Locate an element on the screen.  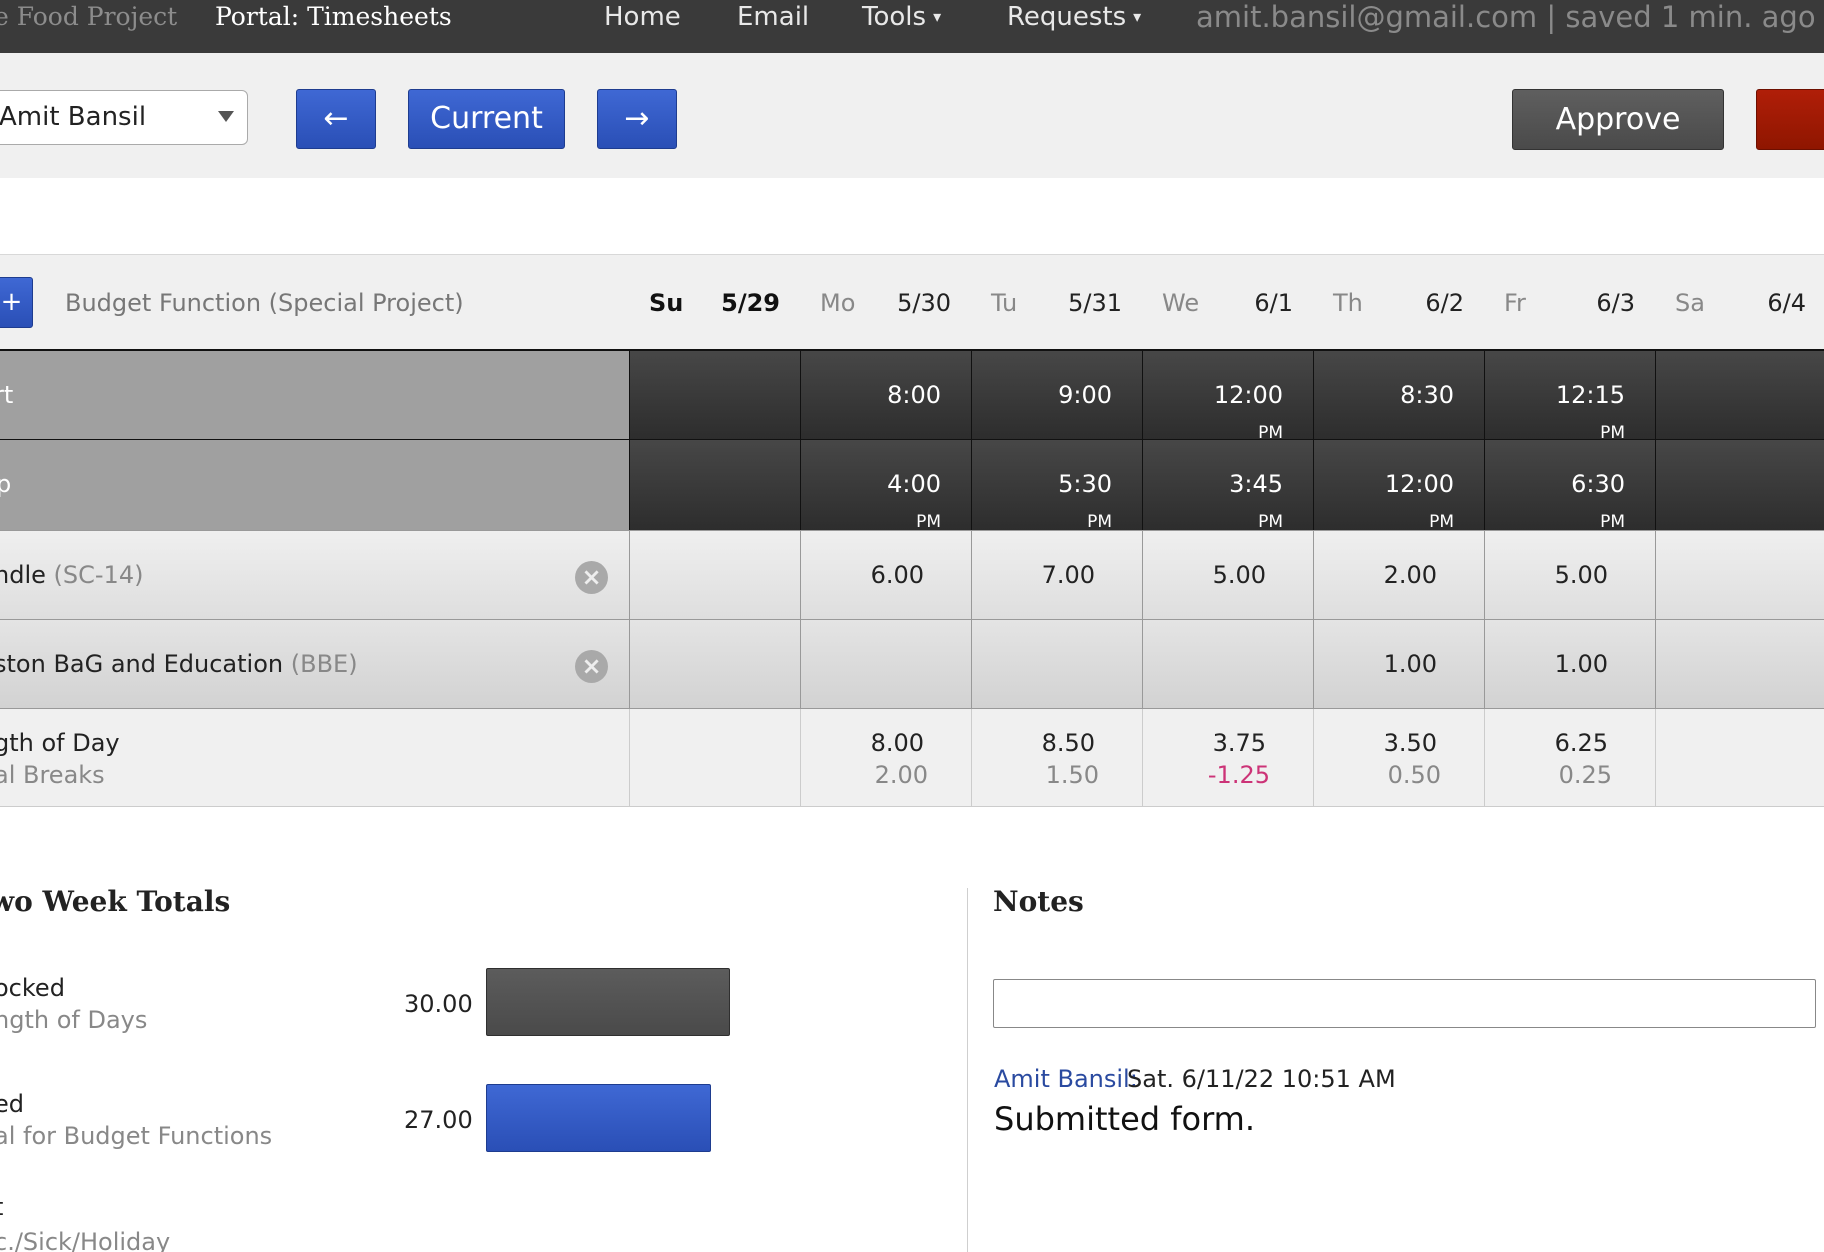
stop-time-row: p 4:00 PM 5:30 PM 3:45 PM 12:00 PM 6:30 PM is located at coordinates (912, 485).